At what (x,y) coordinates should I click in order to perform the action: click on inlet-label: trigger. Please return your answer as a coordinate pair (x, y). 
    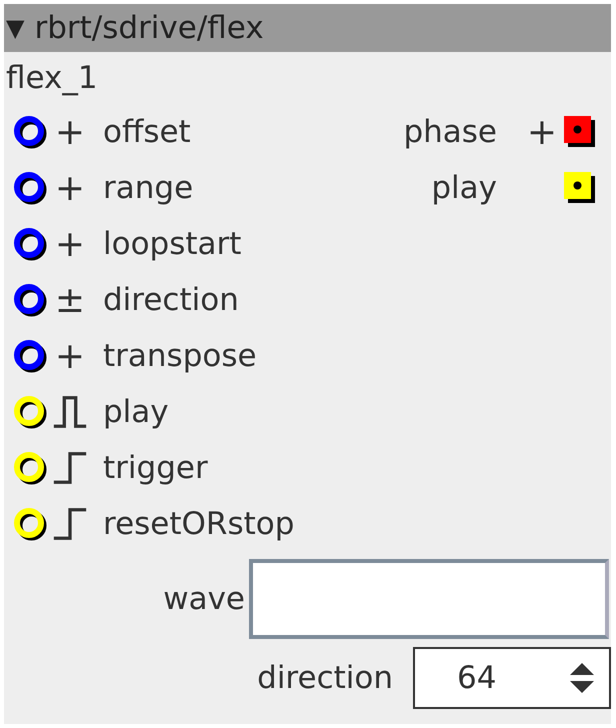
    Looking at the image, I should click on (155, 468).